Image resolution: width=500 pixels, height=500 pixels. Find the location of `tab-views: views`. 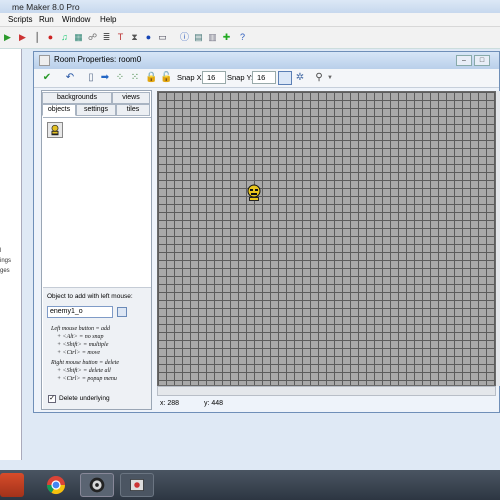

tab-views: views is located at coordinates (131, 98).